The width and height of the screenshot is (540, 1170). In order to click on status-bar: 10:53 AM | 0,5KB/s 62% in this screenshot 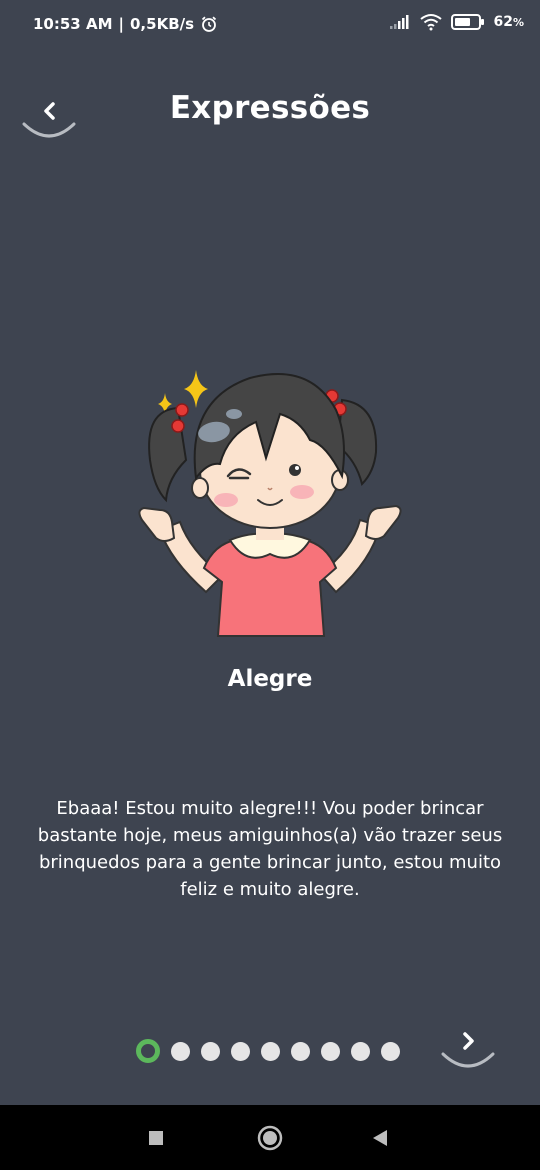, I will do `click(270, 25)`.